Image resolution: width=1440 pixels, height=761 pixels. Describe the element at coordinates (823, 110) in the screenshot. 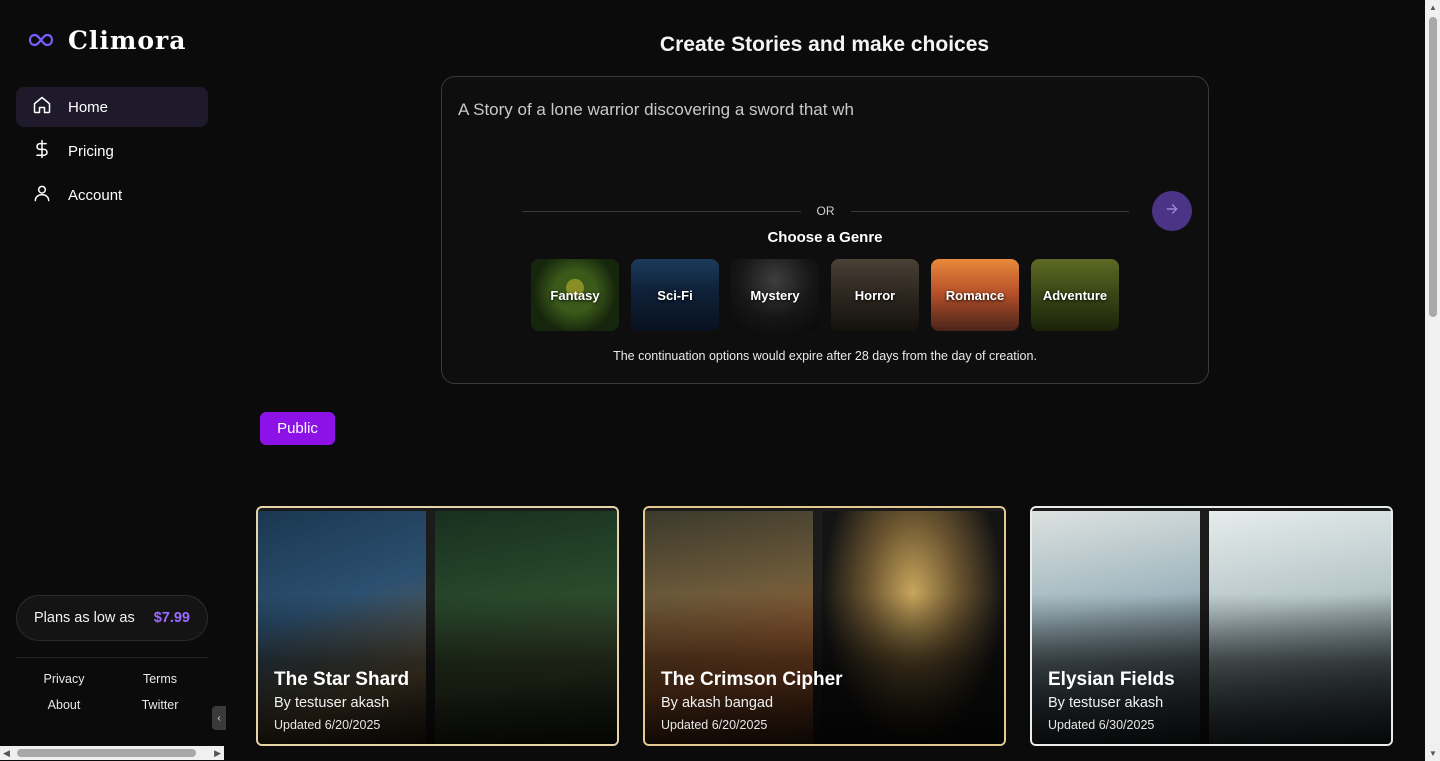

I see `story-prompt-input` at that location.